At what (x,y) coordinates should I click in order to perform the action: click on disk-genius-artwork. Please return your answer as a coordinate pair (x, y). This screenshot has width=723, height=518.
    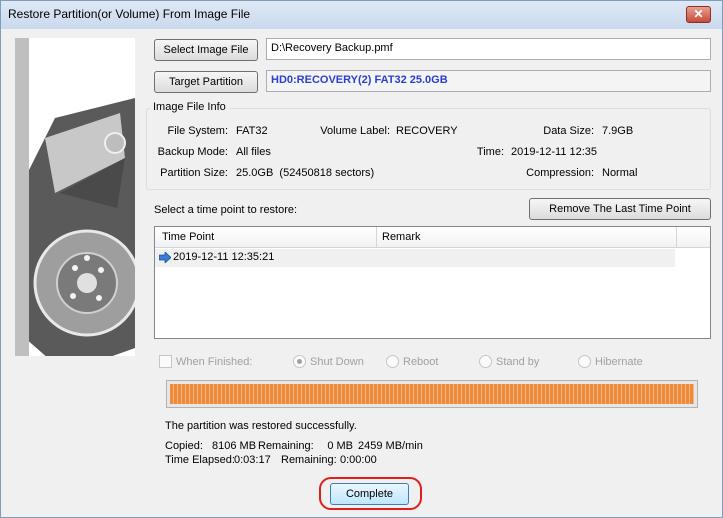
    Looking at the image, I should click on (75, 197).